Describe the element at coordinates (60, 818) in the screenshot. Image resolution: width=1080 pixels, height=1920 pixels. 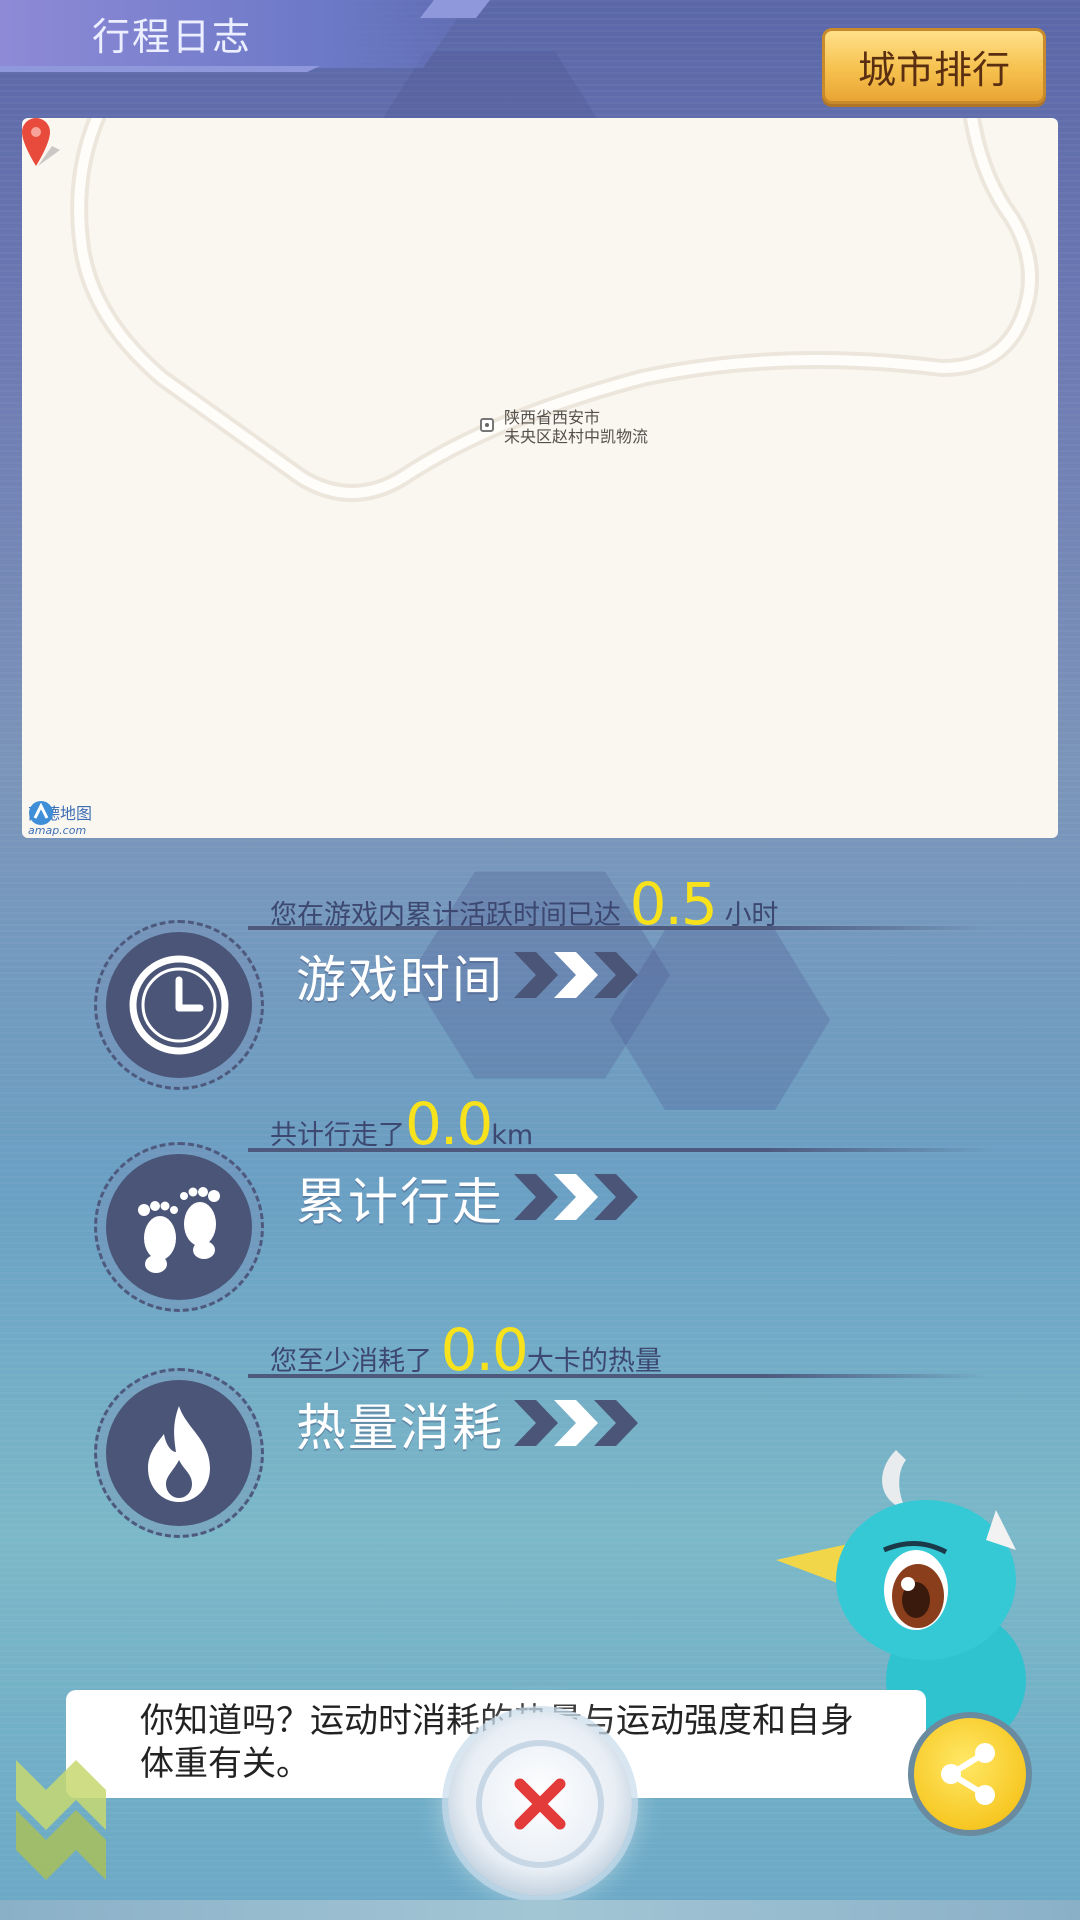
I see `amap-logo: 高德地图 amap.com` at that location.